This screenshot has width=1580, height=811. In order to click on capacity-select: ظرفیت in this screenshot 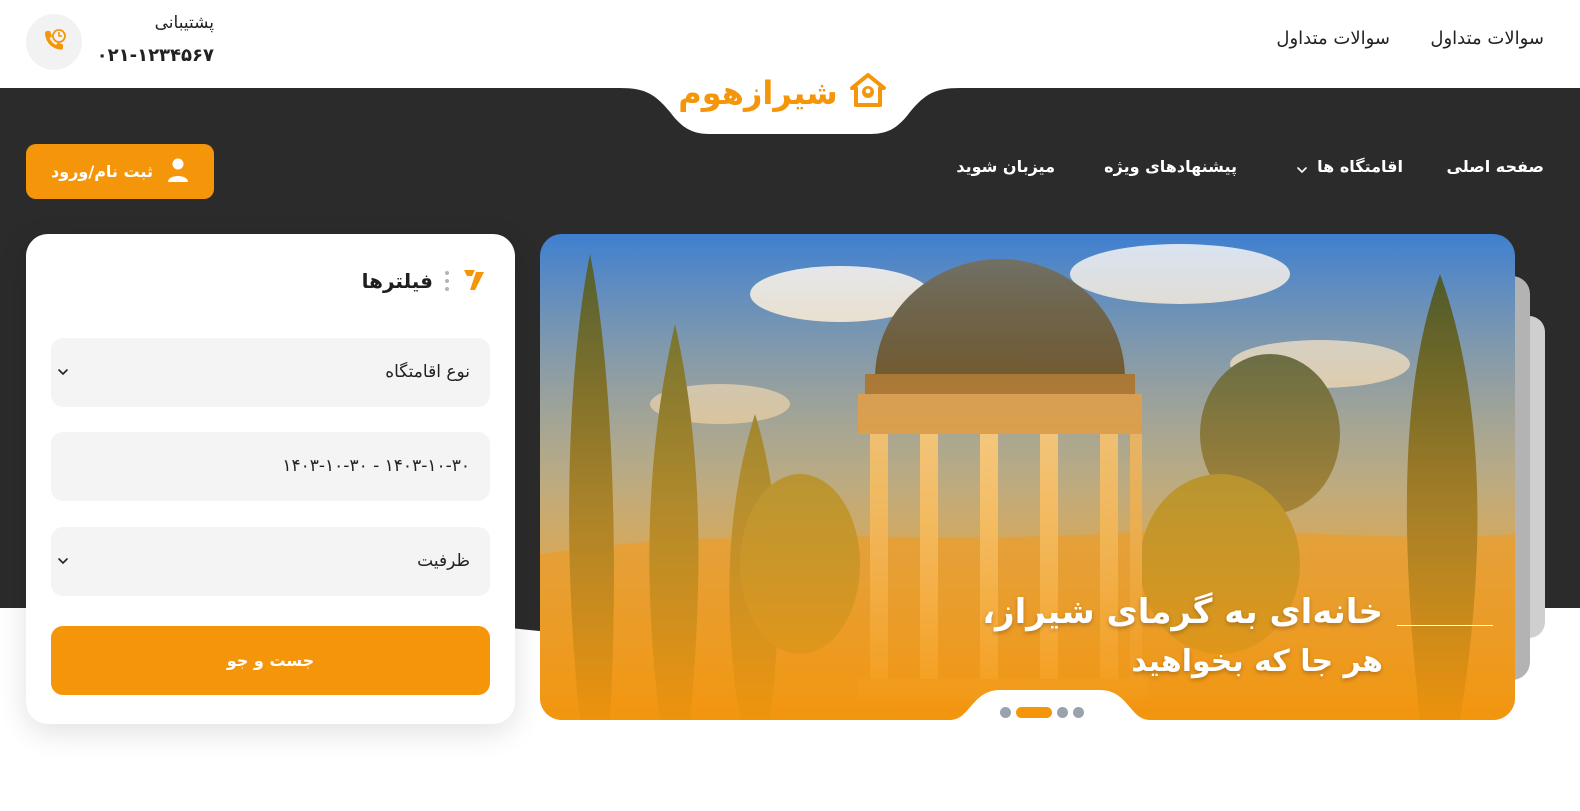, I will do `click(270, 561)`.